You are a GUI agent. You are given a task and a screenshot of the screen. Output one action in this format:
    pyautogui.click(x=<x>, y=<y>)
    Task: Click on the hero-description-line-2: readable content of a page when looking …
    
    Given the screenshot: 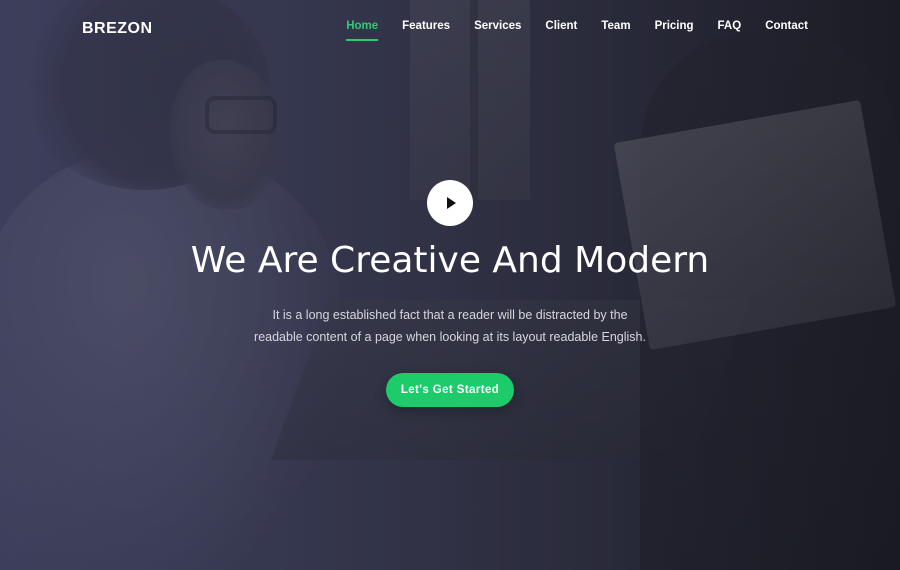 What is the action you would take?
    pyautogui.click(x=450, y=337)
    